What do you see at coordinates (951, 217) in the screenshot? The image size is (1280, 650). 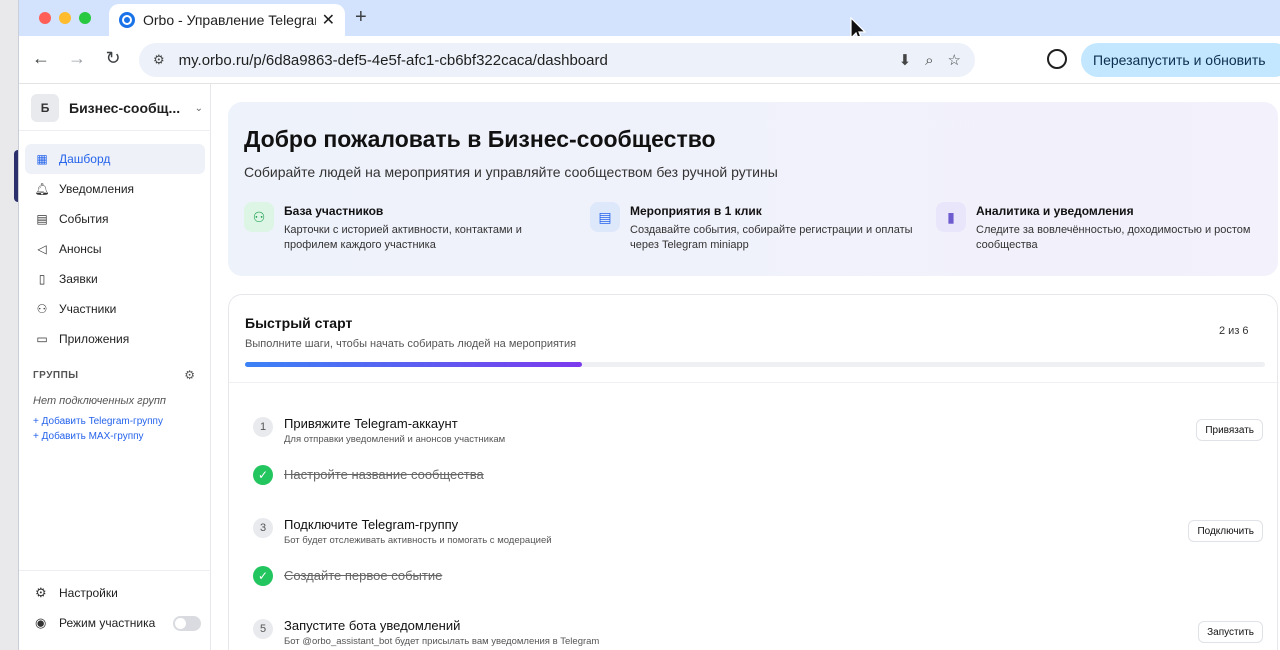 I see `bar-chart-icon: ▮` at bounding box center [951, 217].